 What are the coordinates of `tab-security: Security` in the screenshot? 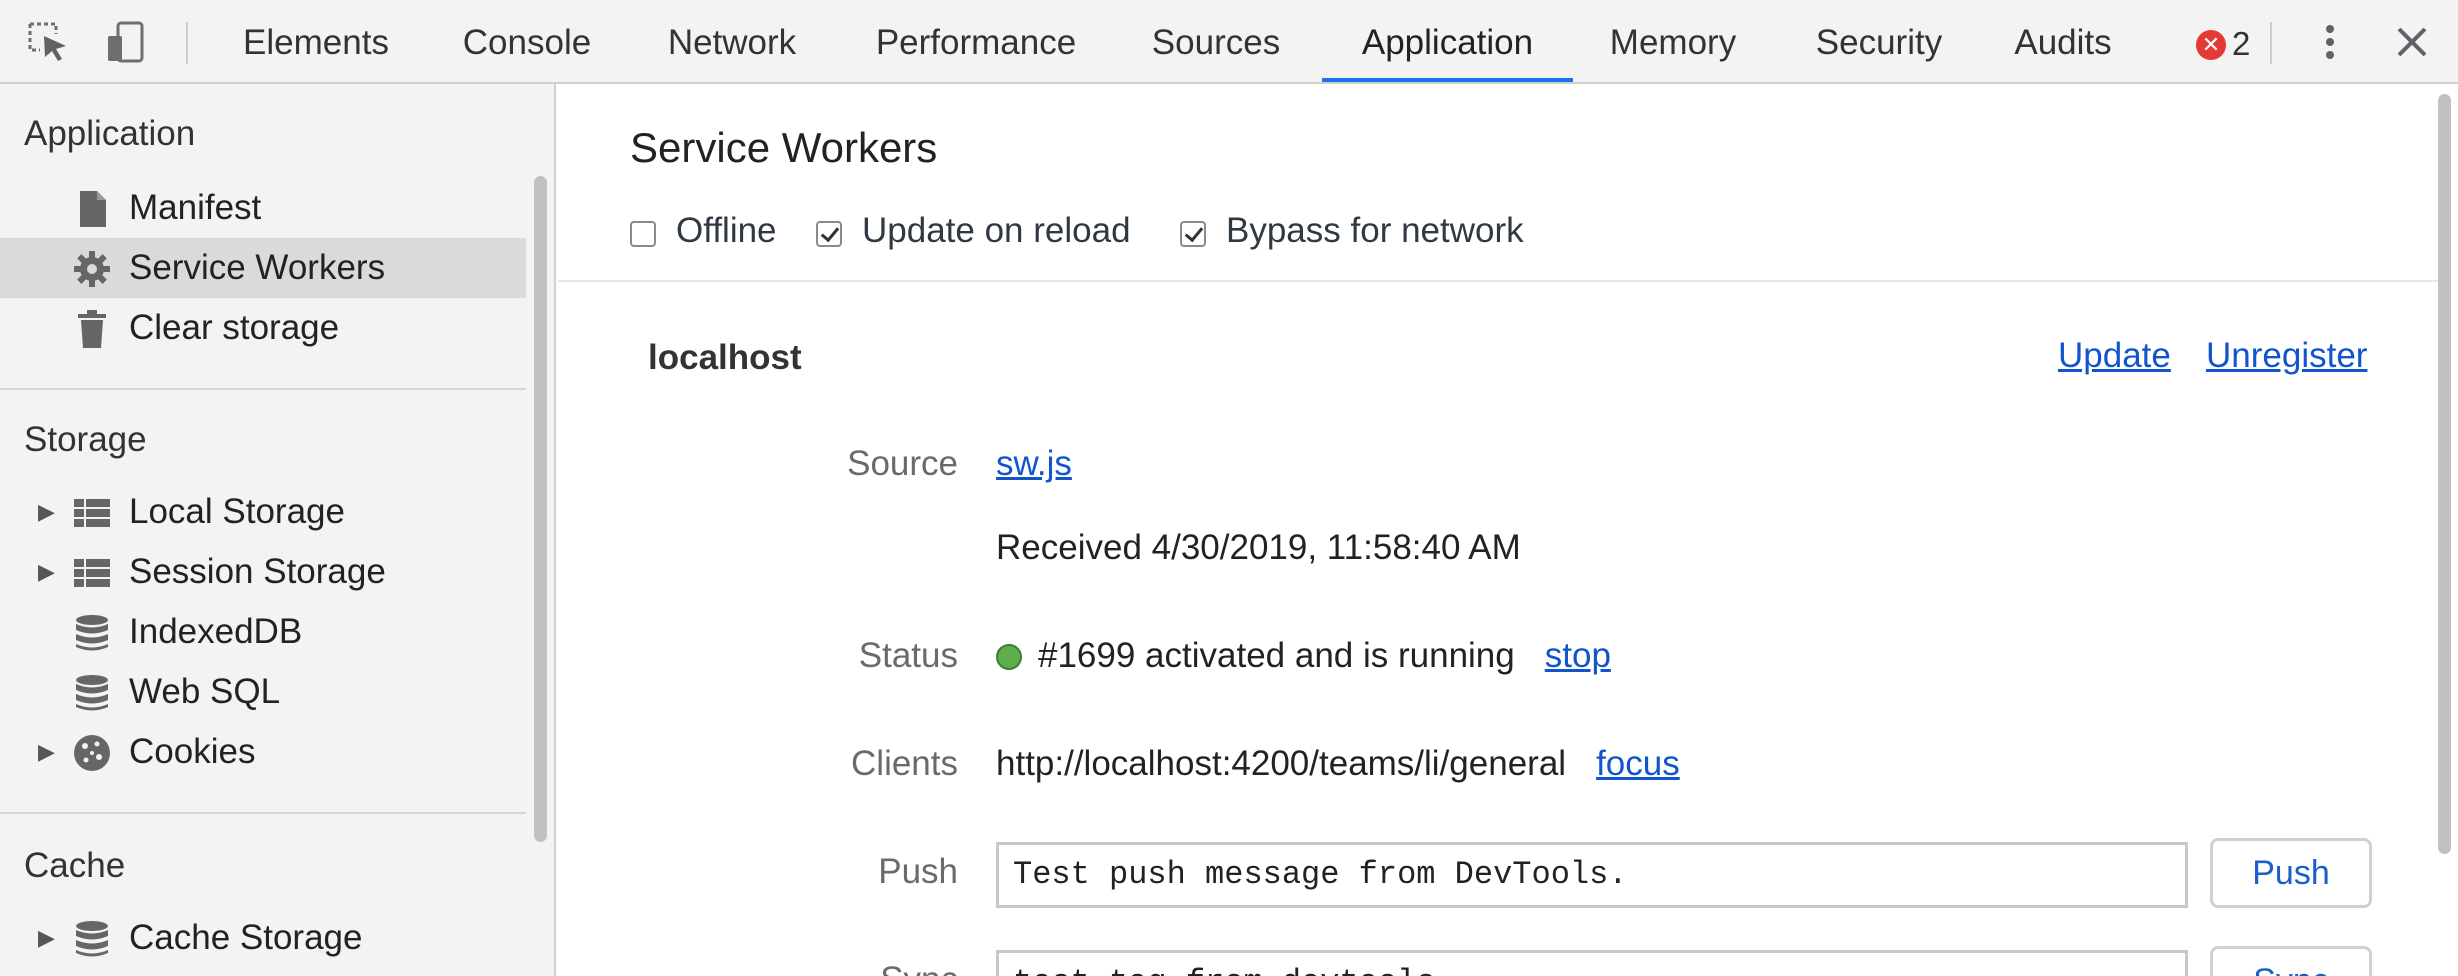 It's located at (1879, 41).